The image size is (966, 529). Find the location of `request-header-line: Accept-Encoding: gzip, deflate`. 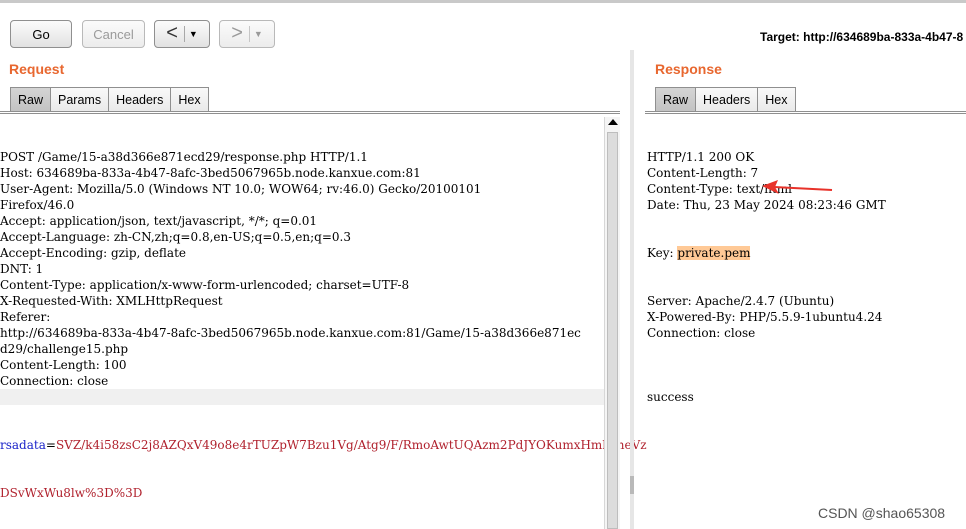

request-header-line: Accept-Encoding: gzip, deflate is located at coordinates (93, 253).